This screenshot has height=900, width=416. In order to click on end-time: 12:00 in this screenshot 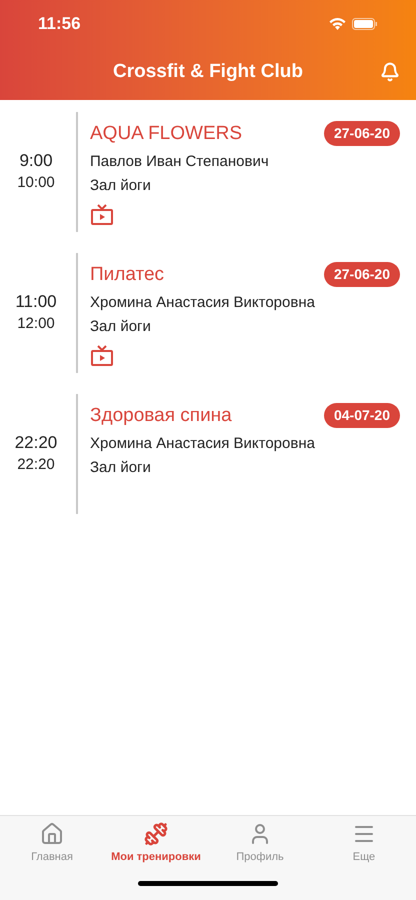, I will do `click(36, 324)`.